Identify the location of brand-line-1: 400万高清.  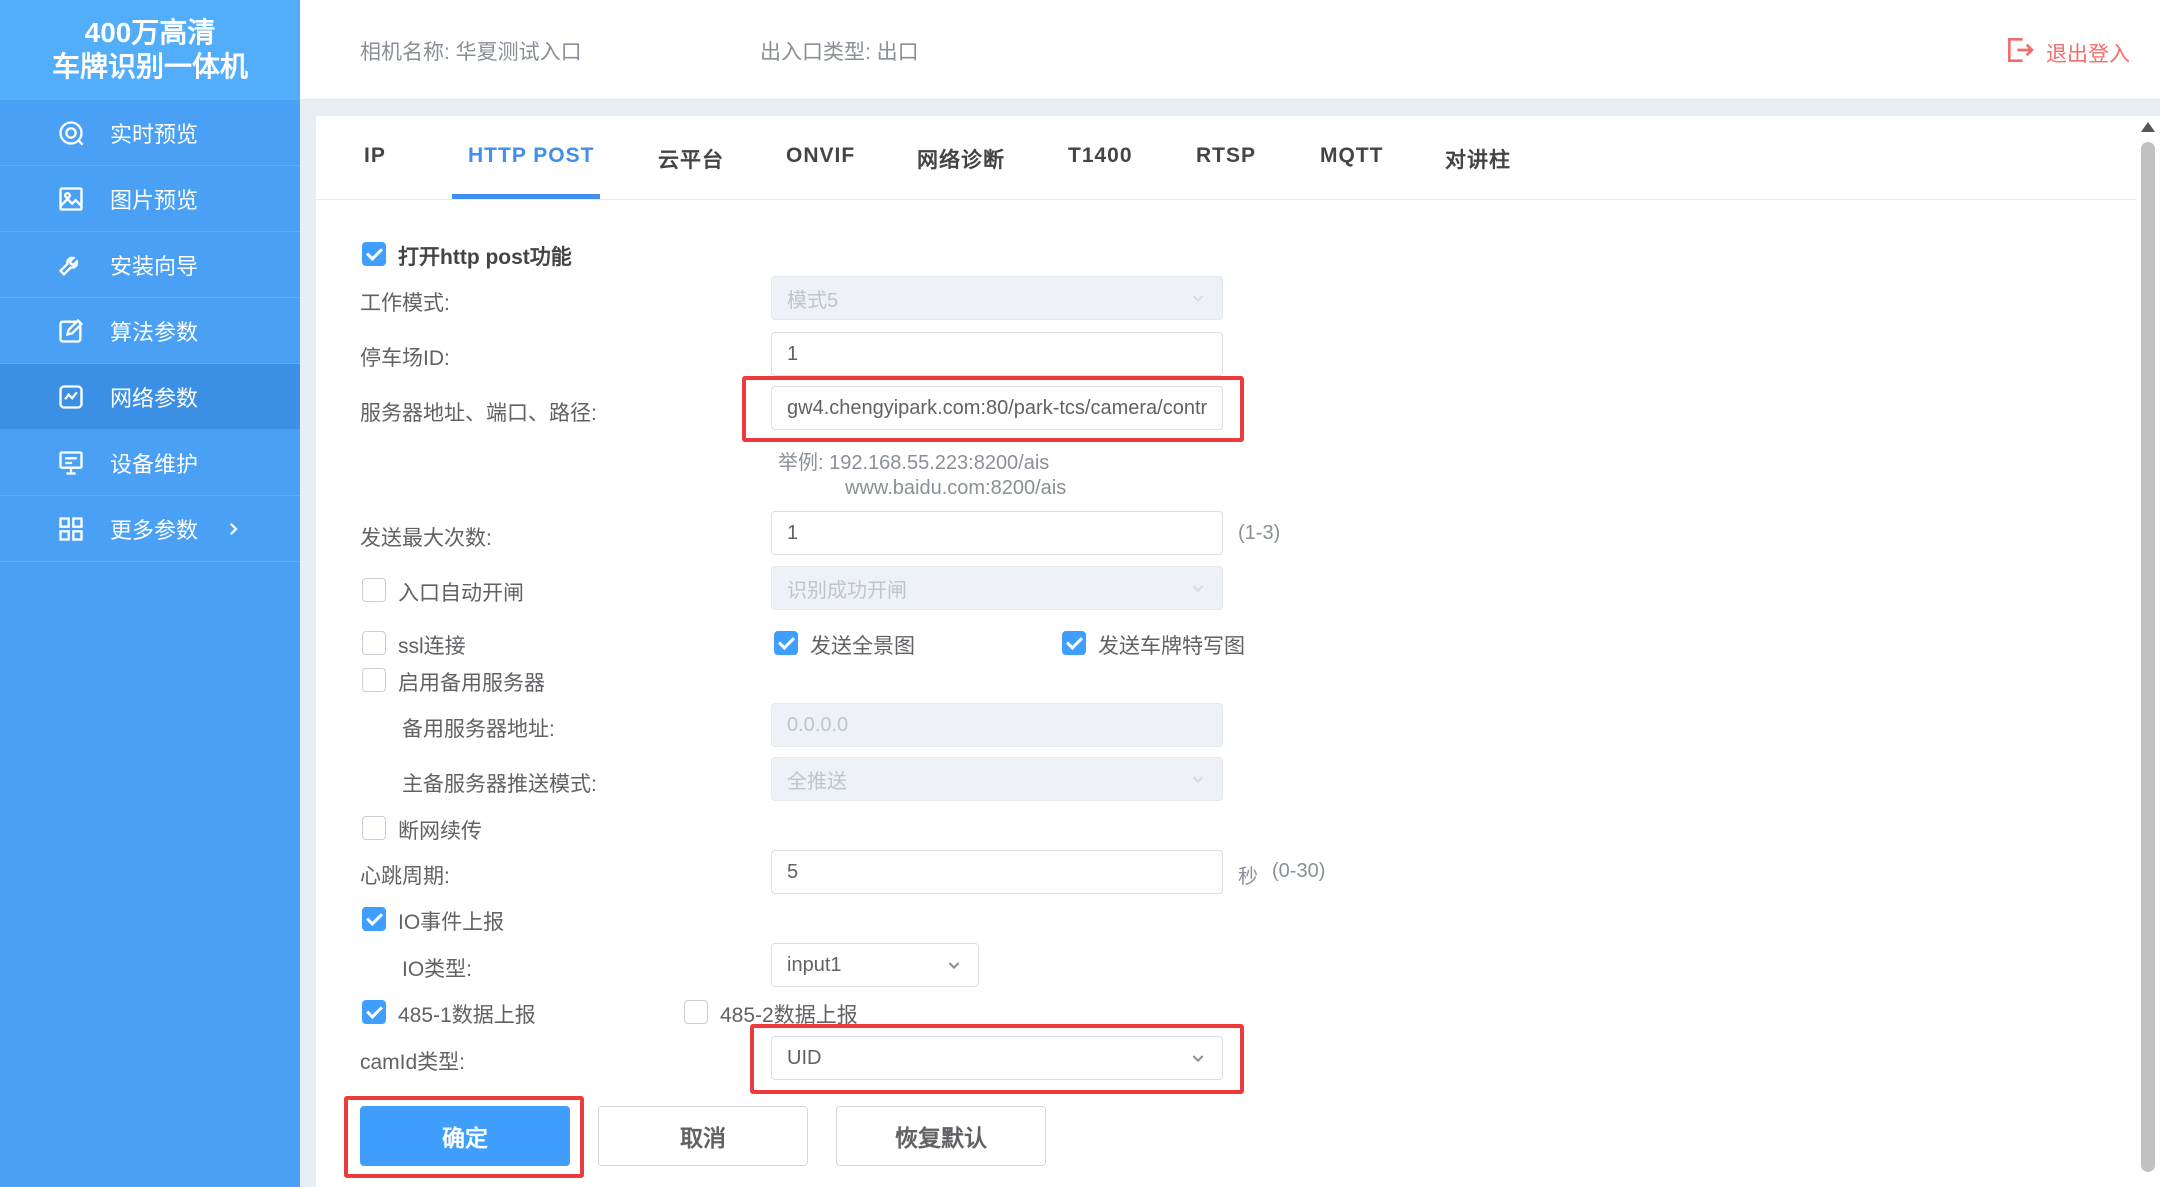
(150, 32).